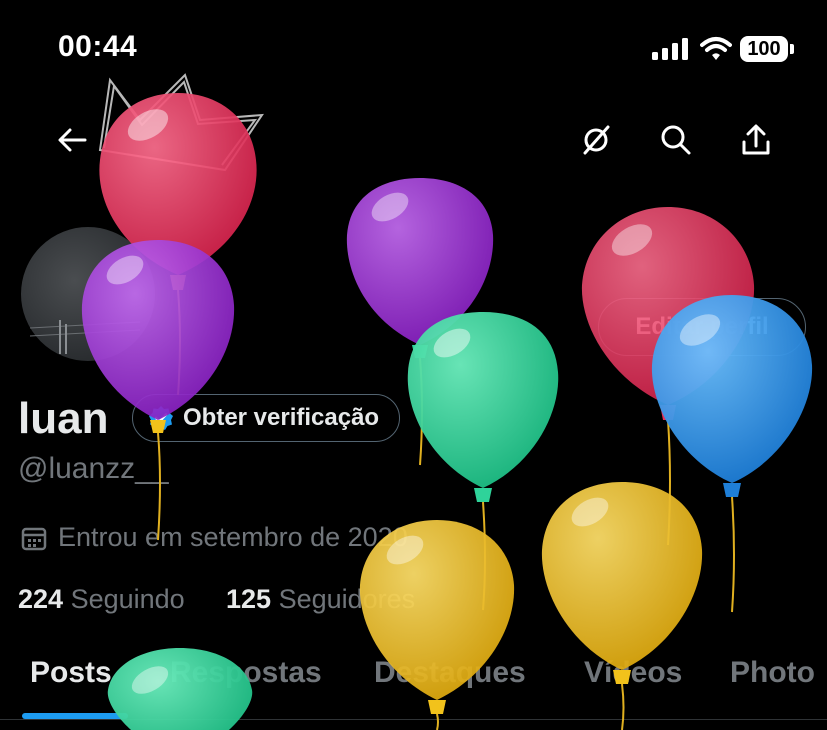 This screenshot has width=827, height=730. Describe the element at coordinates (792, 49) in the screenshot. I see `battery-cap` at that location.